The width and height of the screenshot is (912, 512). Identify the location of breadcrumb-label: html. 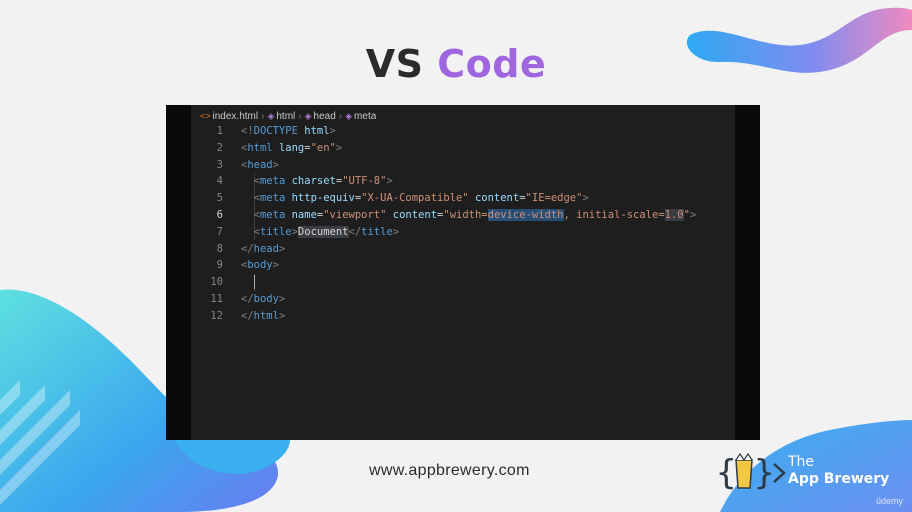
(286, 116).